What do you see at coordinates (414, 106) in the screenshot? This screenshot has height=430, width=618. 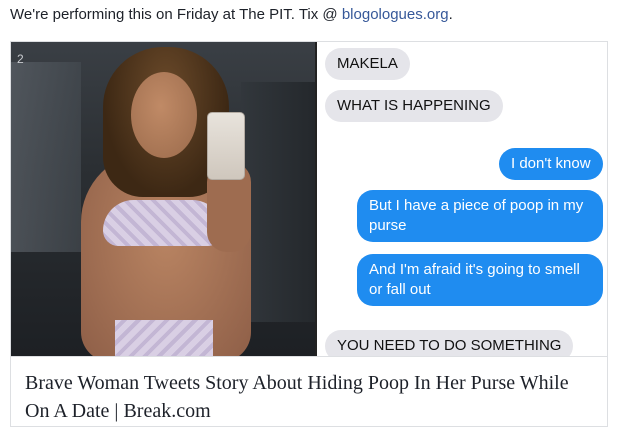 I see `chat-bubble-received: WHAT IS HAPPENING` at bounding box center [414, 106].